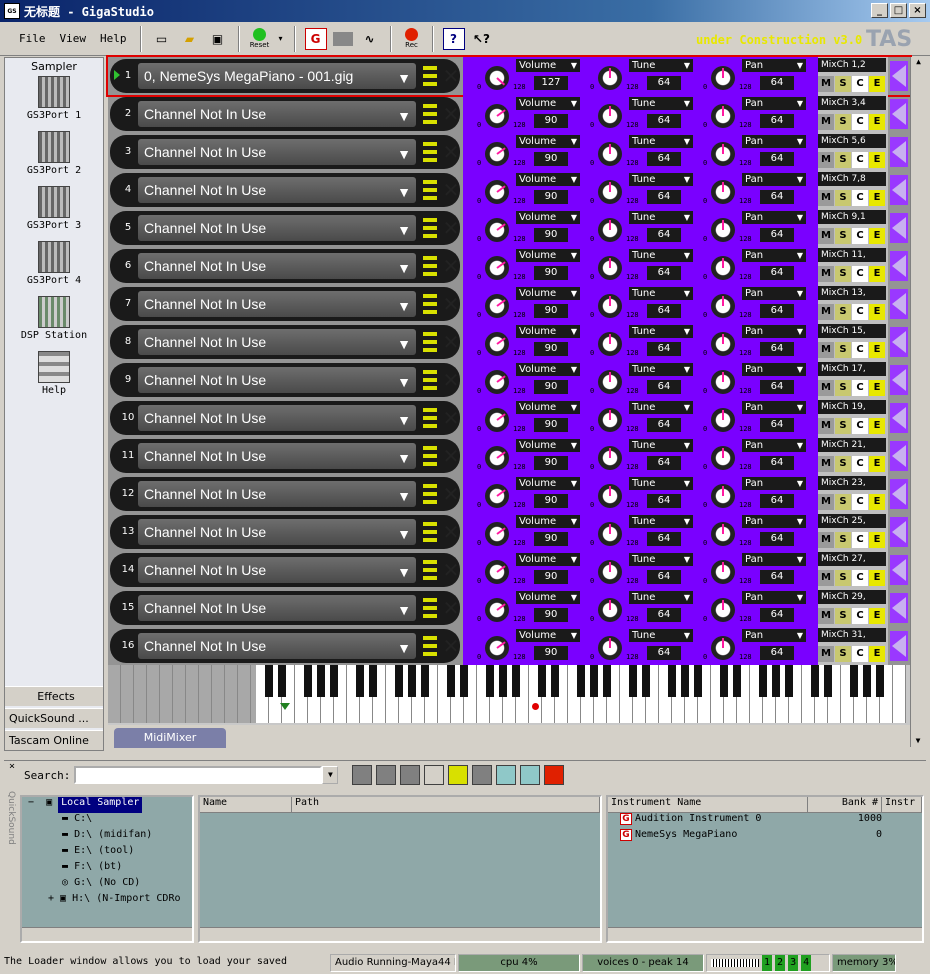 This screenshot has width=930, height=974. I want to click on mix-channel-dropdown: MixCh 17,, so click(852, 369).